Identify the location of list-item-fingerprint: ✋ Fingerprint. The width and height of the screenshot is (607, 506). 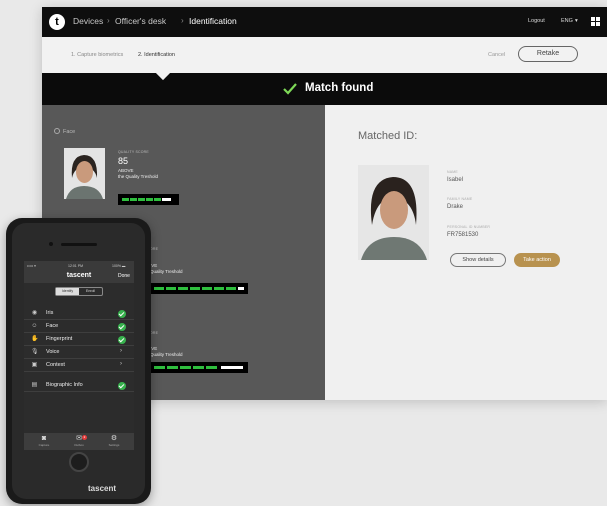
(79, 339).